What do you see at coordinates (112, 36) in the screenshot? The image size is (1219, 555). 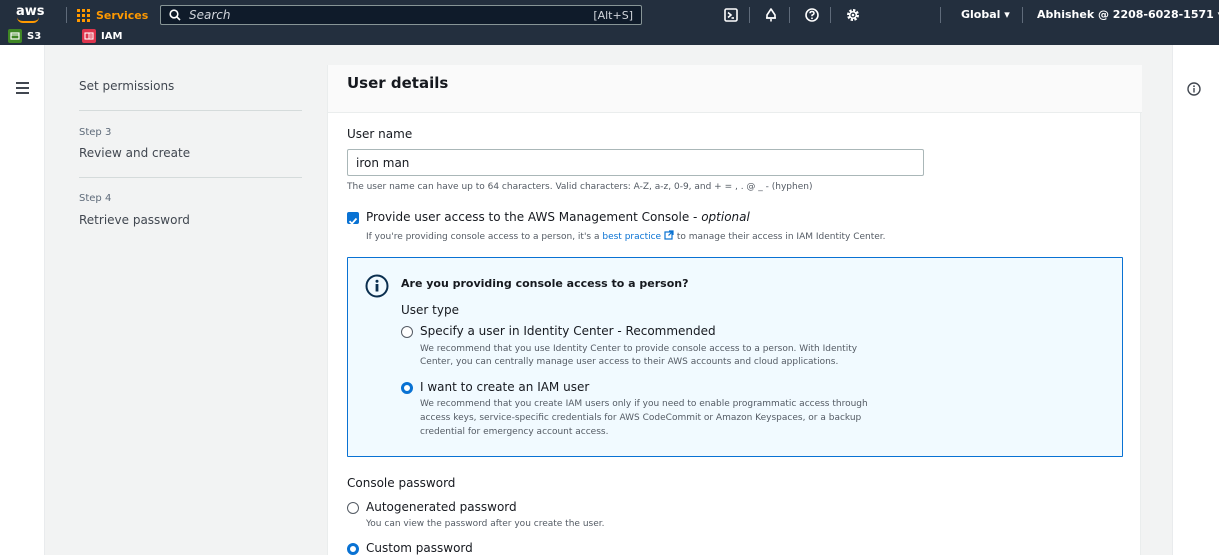 I see `favorite-iam-label: IAM` at bounding box center [112, 36].